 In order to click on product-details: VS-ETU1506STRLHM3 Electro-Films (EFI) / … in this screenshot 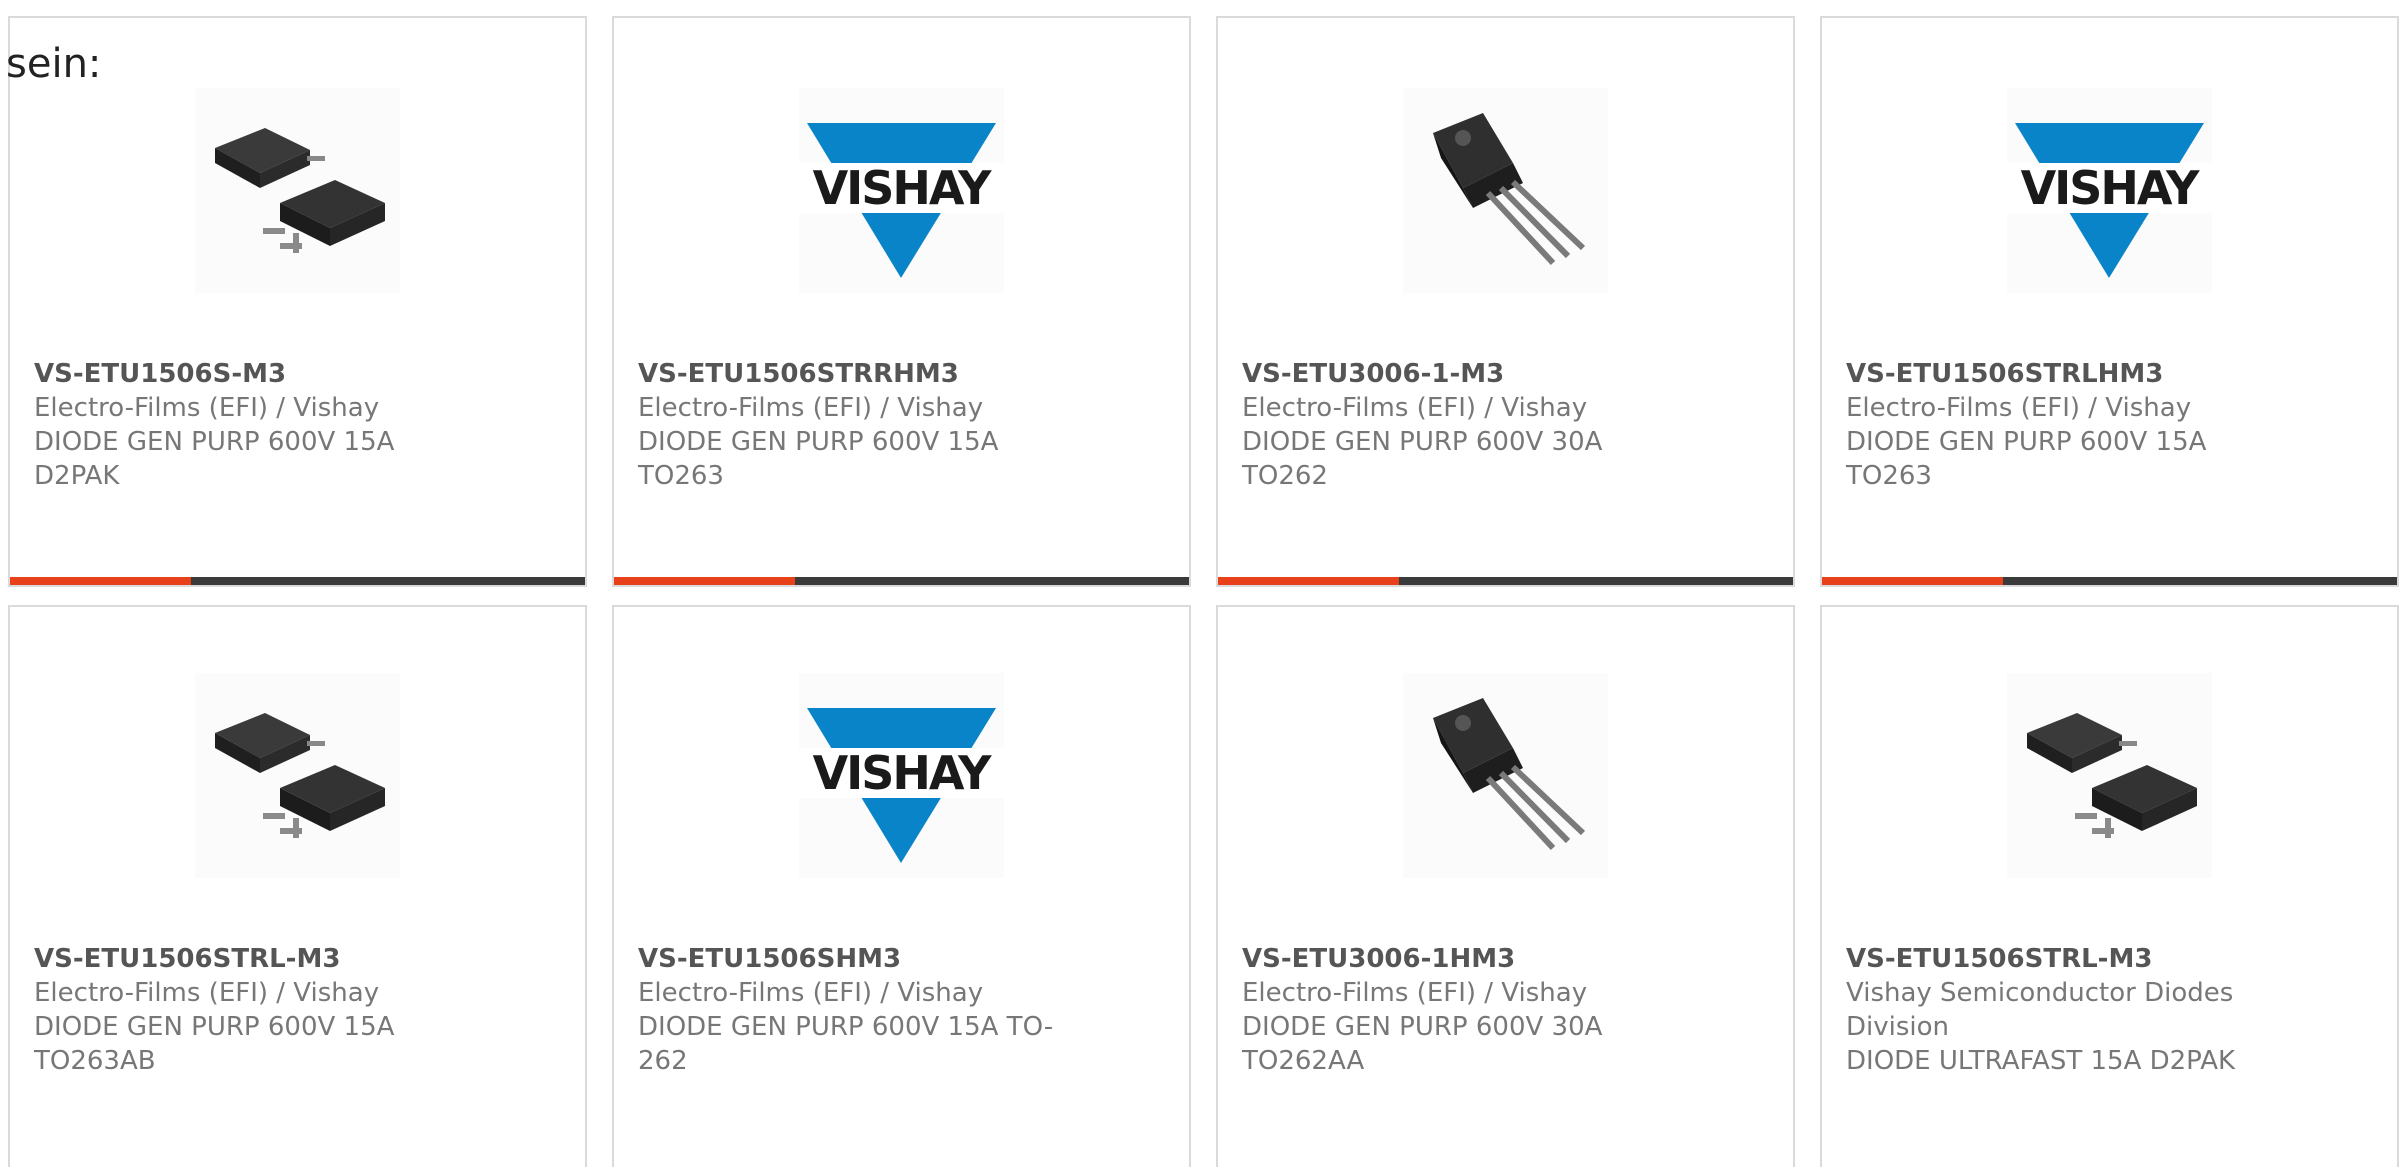, I will do `click(2071, 425)`.